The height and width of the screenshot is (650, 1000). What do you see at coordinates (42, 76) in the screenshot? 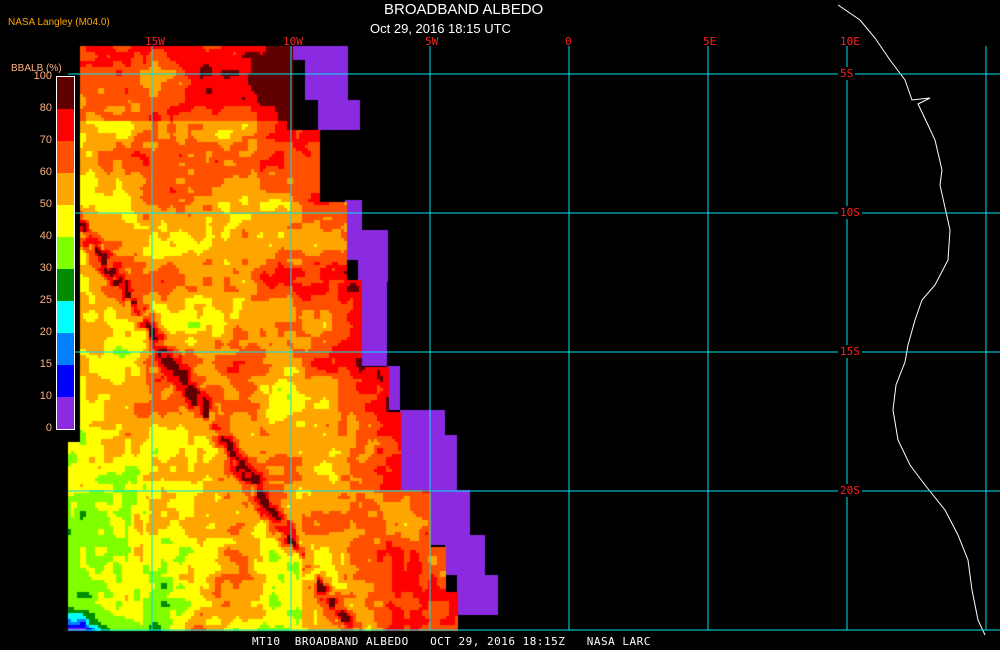
I see `legend-tick-label: 100` at bounding box center [42, 76].